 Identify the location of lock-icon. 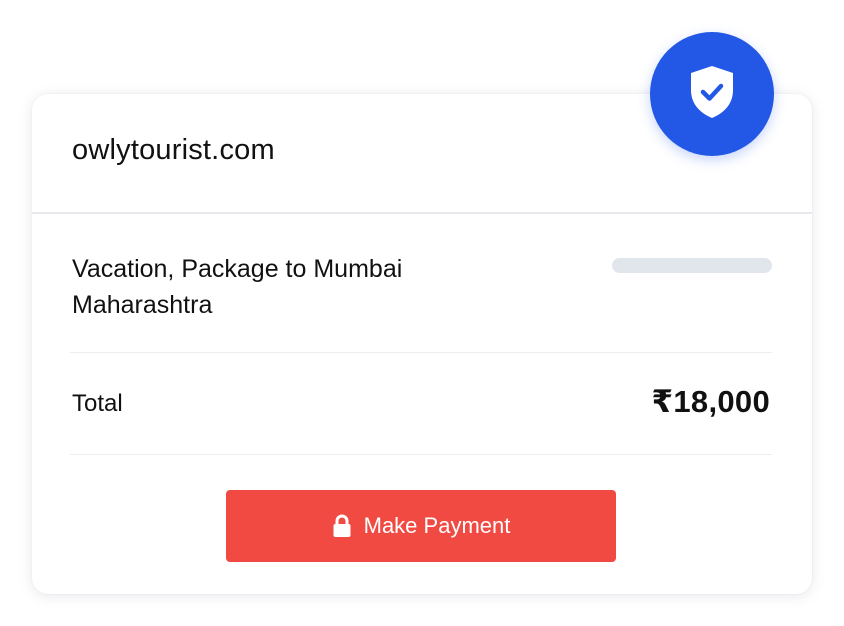
(342, 526).